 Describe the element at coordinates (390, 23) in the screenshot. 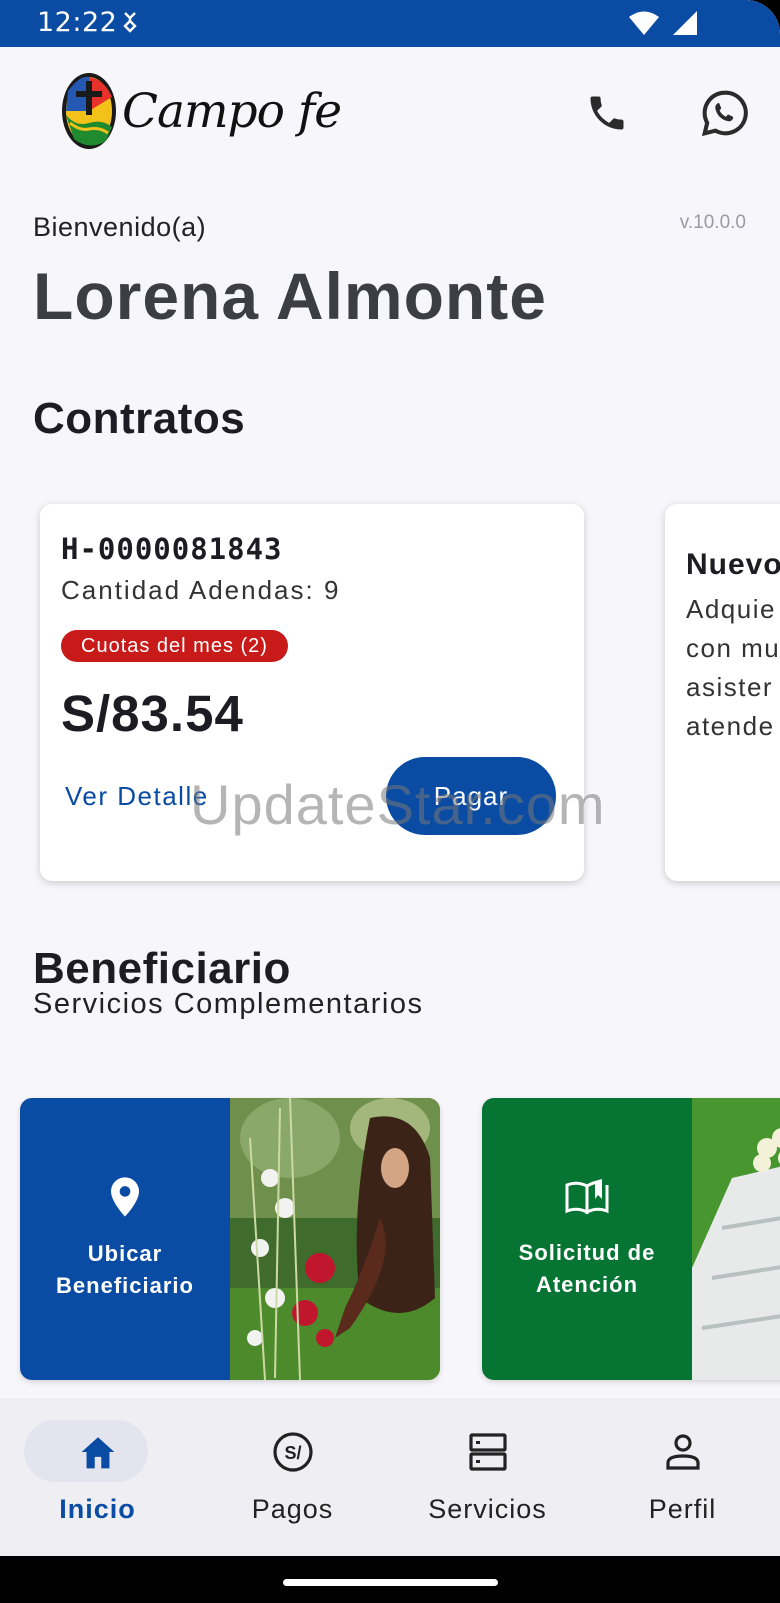

I see `status-bar: 12:22` at that location.